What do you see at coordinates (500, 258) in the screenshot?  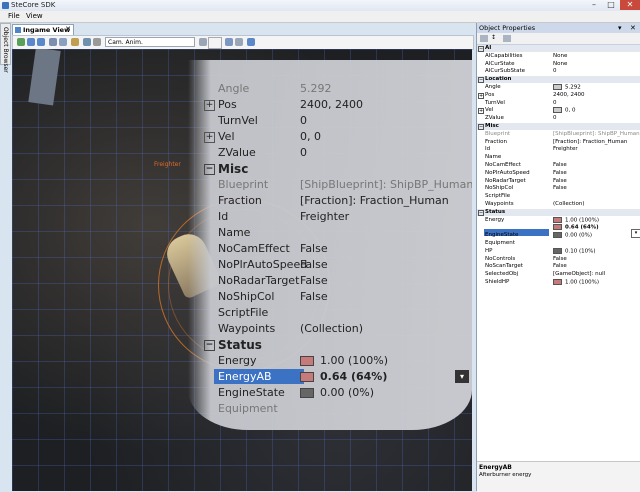 I see `property-name: NoControls` at bounding box center [500, 258].